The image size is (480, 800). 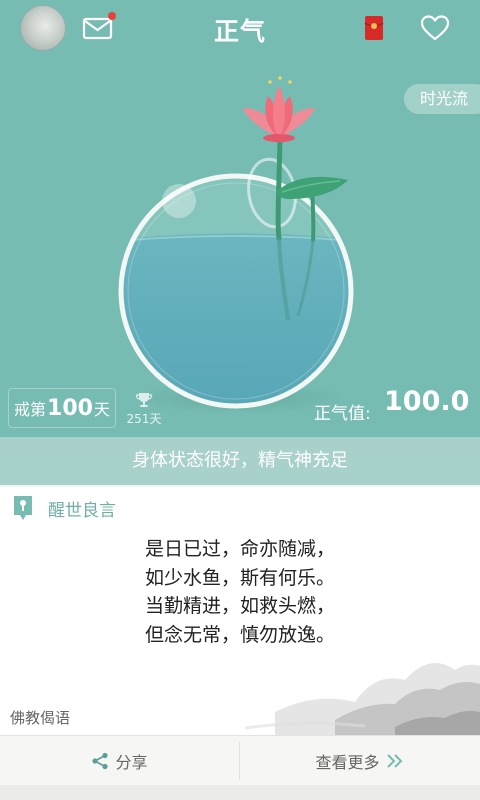 I want to click on bottom-action-bar: 分享 查看更多, so click(x=240, y=760).